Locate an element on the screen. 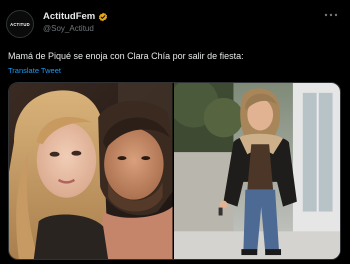 This screenshot has height=264, width=350. avatar-text: ACTITUD is located at coordinates (20, 24).